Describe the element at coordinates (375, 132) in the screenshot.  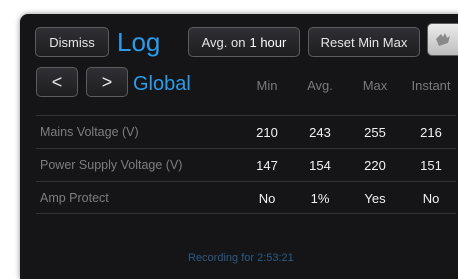
I see `cell-max: 255` at that location.